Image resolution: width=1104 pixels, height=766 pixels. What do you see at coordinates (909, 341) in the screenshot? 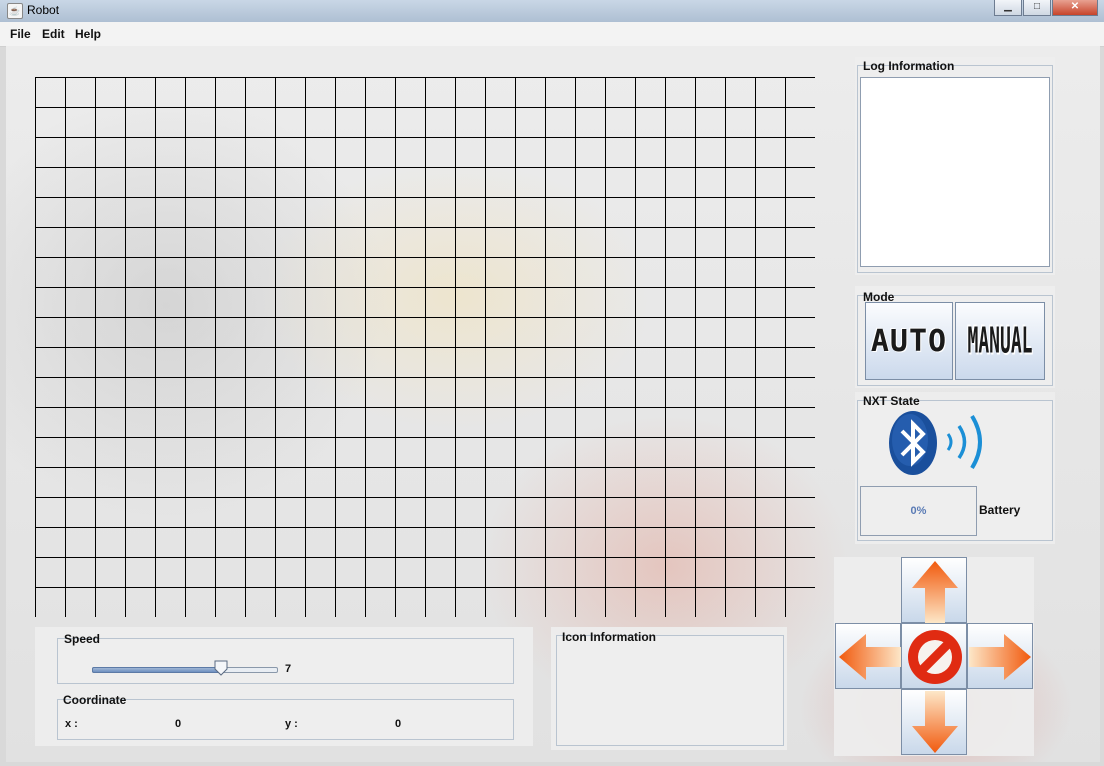
I see `auto-button: AUTO` at bounding box center [909, 341].